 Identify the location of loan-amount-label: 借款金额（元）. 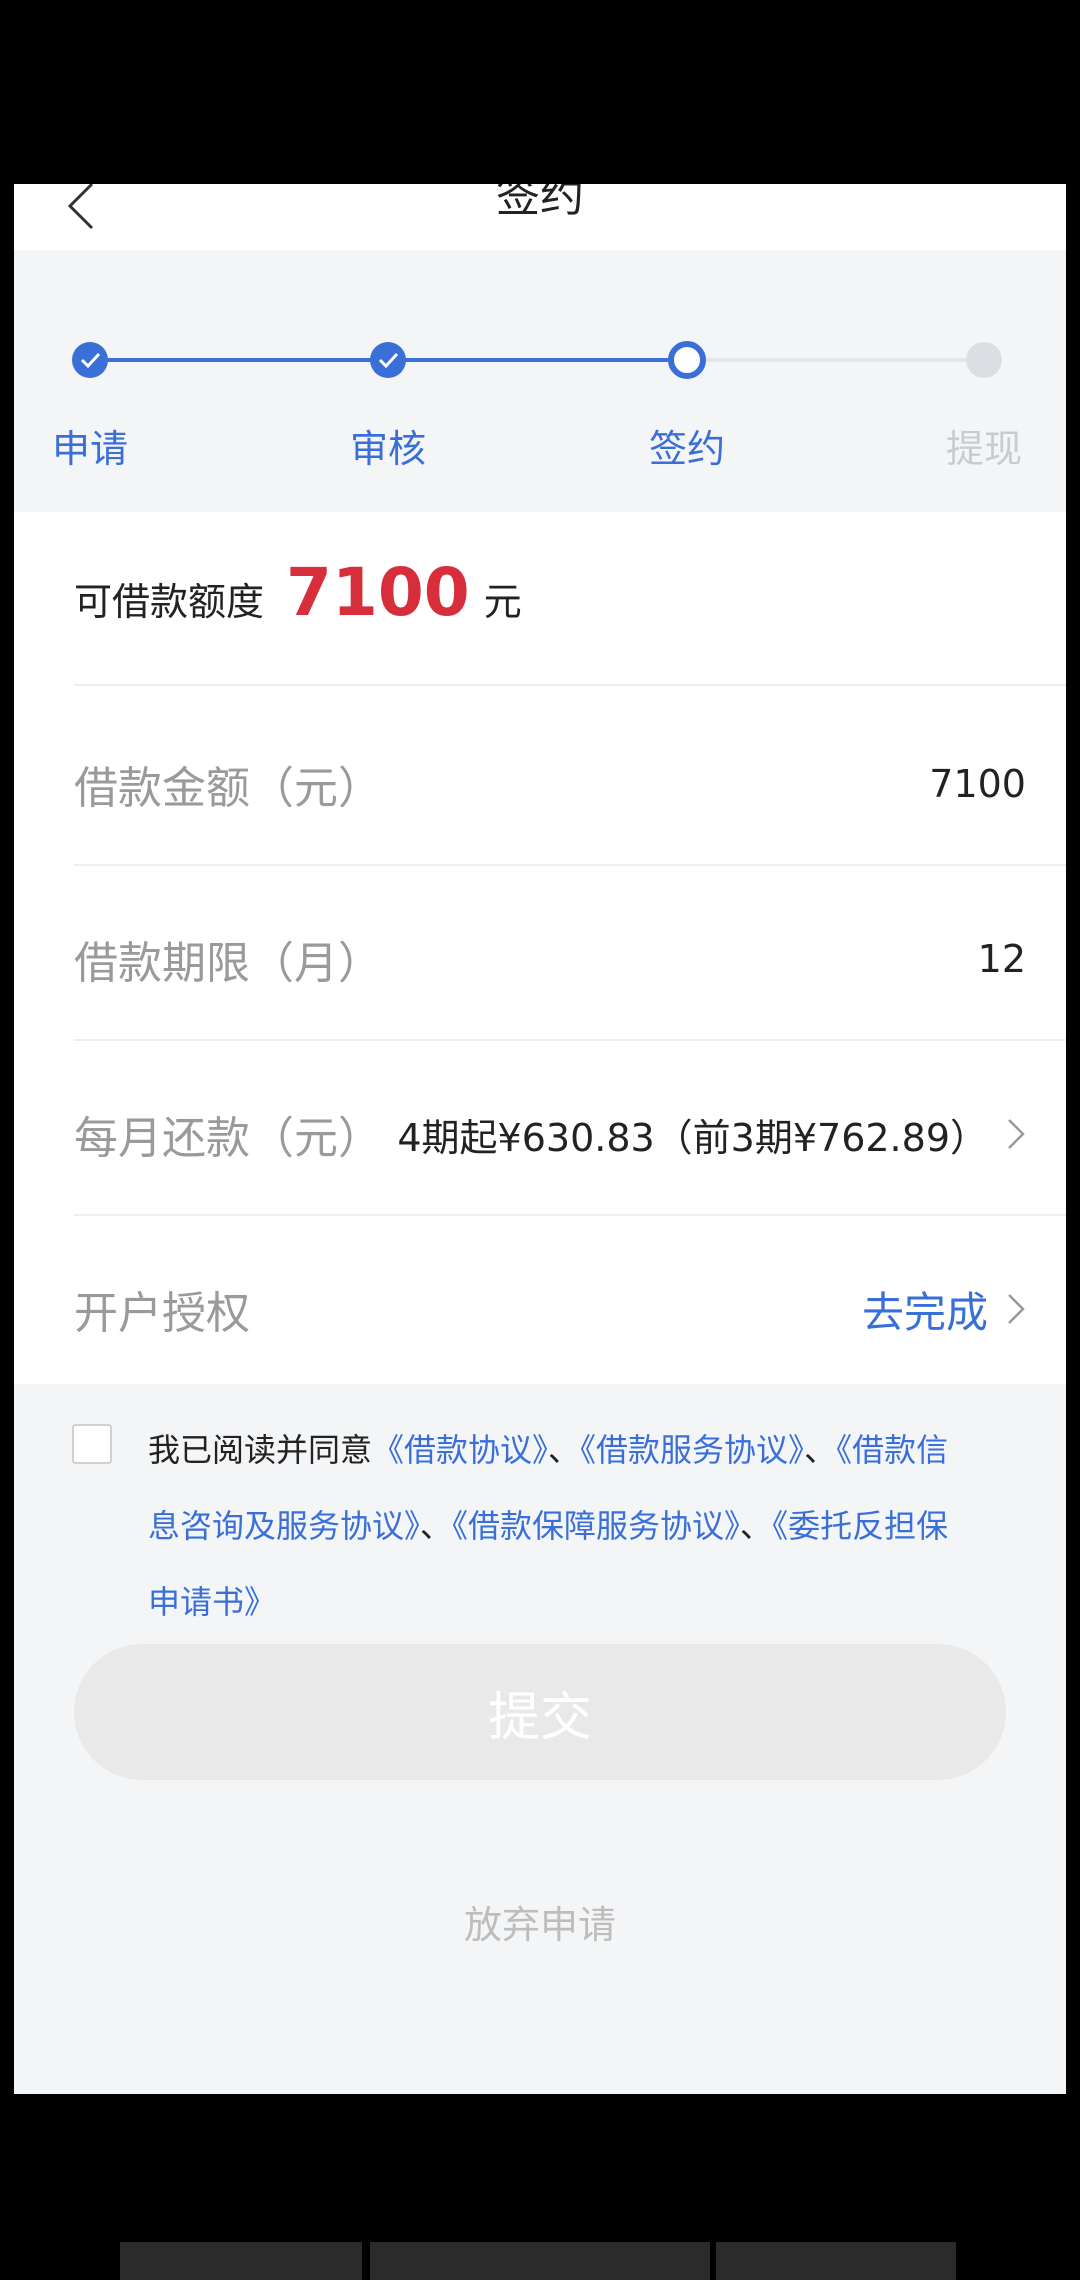
(228, 788).